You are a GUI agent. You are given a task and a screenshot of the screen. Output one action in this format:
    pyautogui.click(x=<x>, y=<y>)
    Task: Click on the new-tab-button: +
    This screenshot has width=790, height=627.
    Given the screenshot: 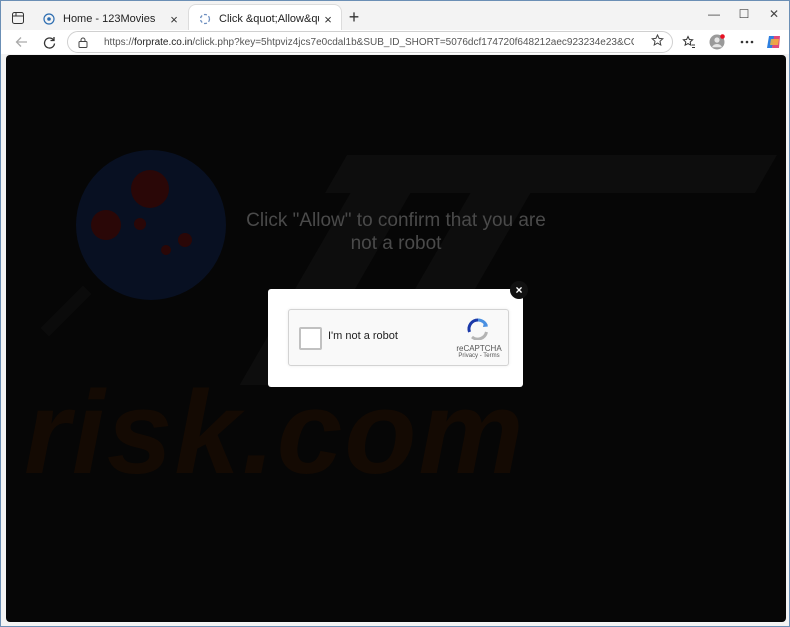 What is the action you would take?
    pyautogui.click(x=354, y=17)
    